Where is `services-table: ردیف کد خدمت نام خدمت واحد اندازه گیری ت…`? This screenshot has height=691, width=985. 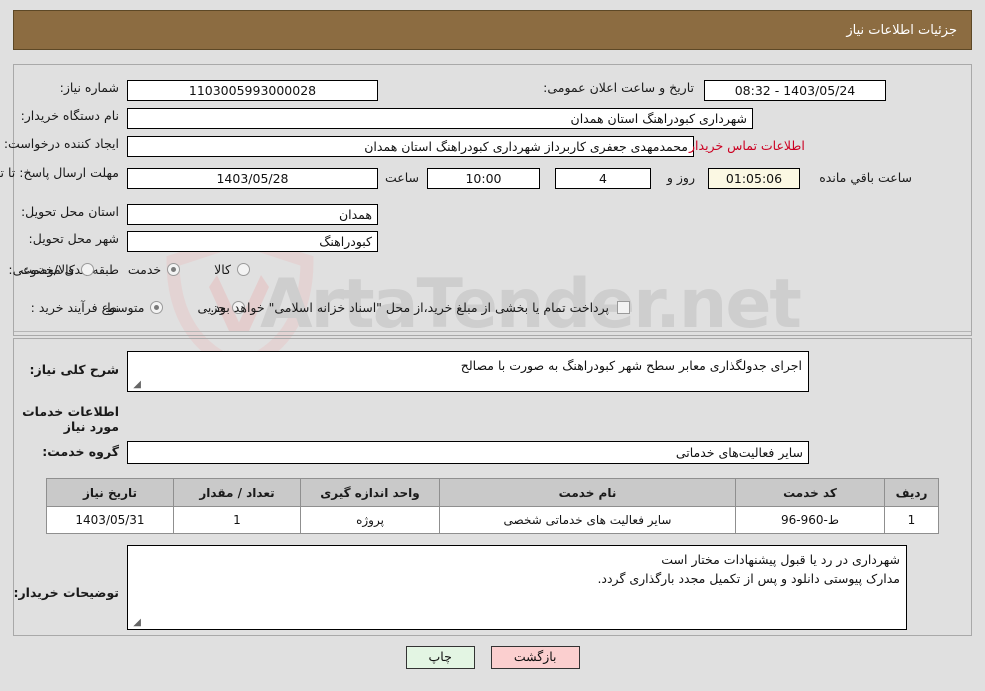
services-table: ردیف کد خدمت نام خدمت واحد اندازه گیری ت… is located at coordinates (492, 506).